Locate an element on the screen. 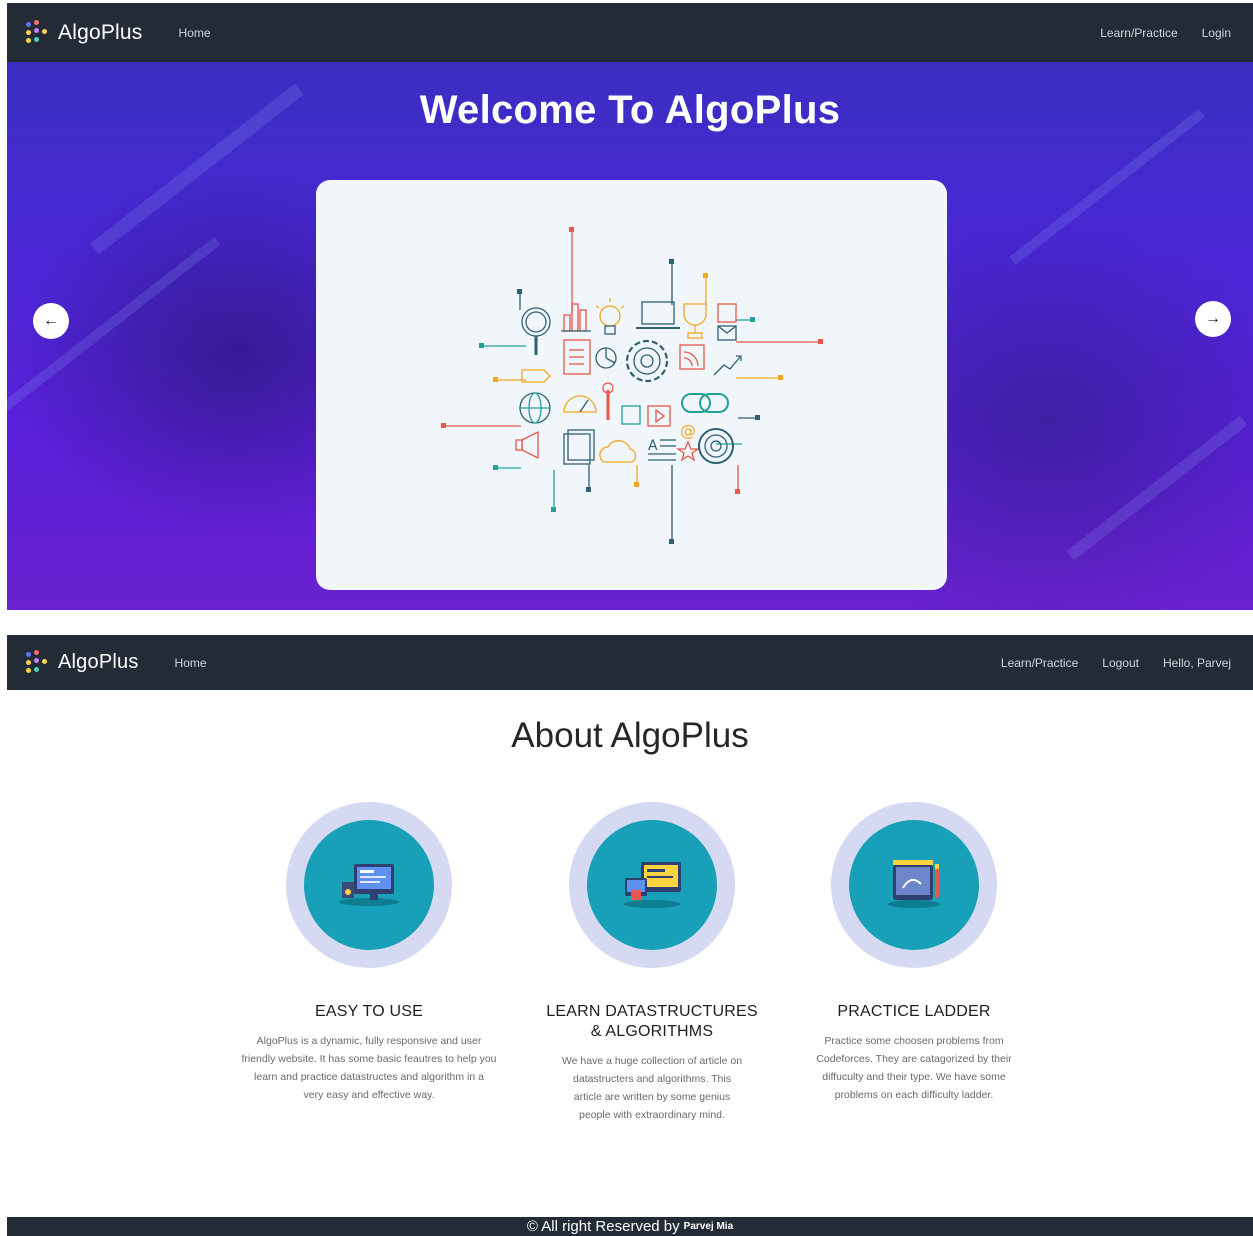  svg-text: A is located at coordinates (653, 446).